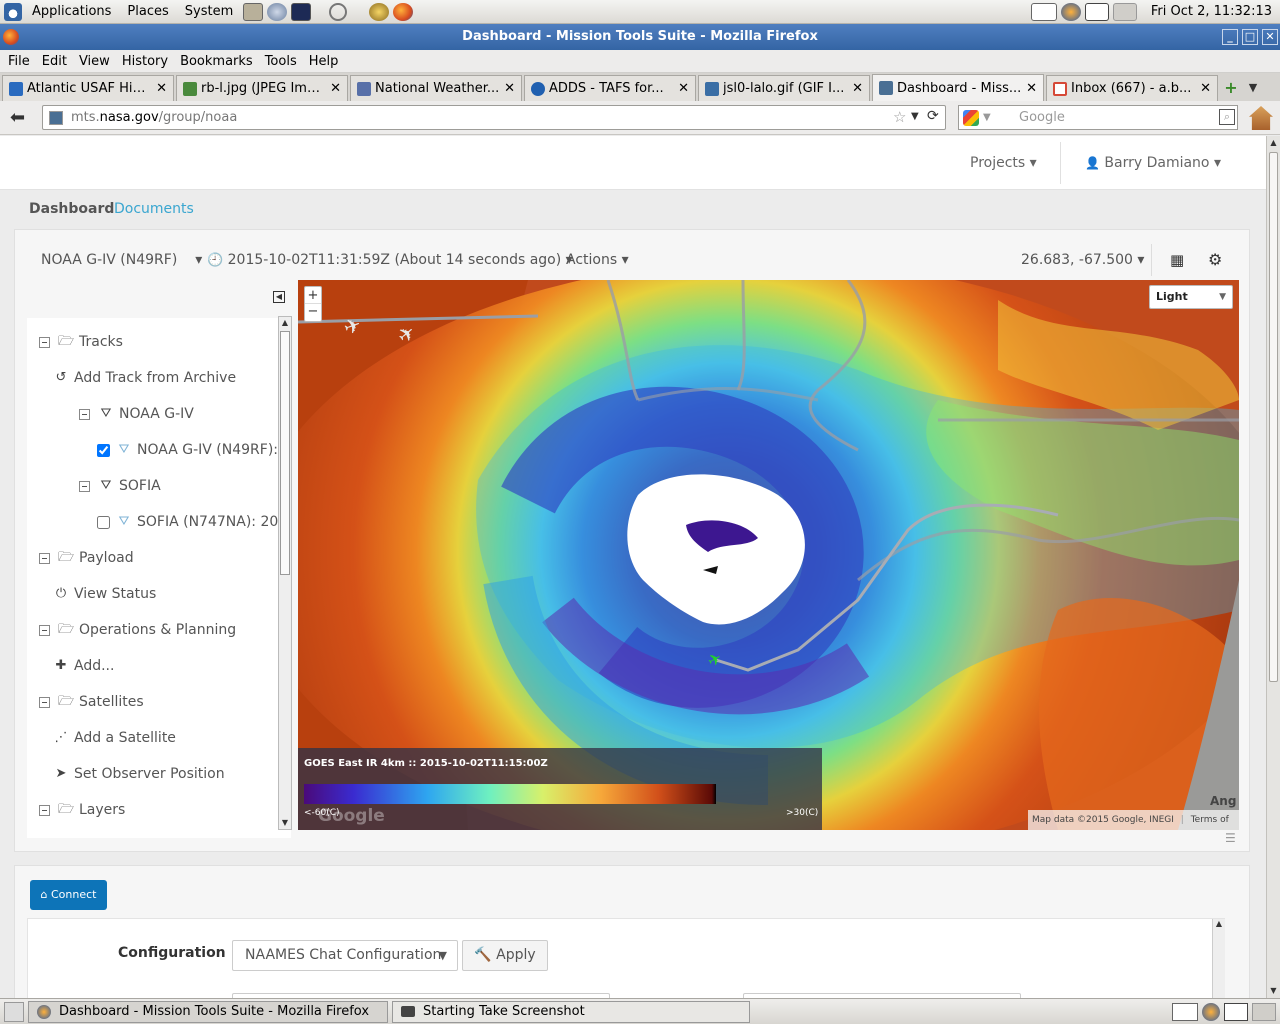 The height and width of the screenshot is (1024, 1280). I want to click on search-engine-chevron-icon: ▼, so click(987, 117).